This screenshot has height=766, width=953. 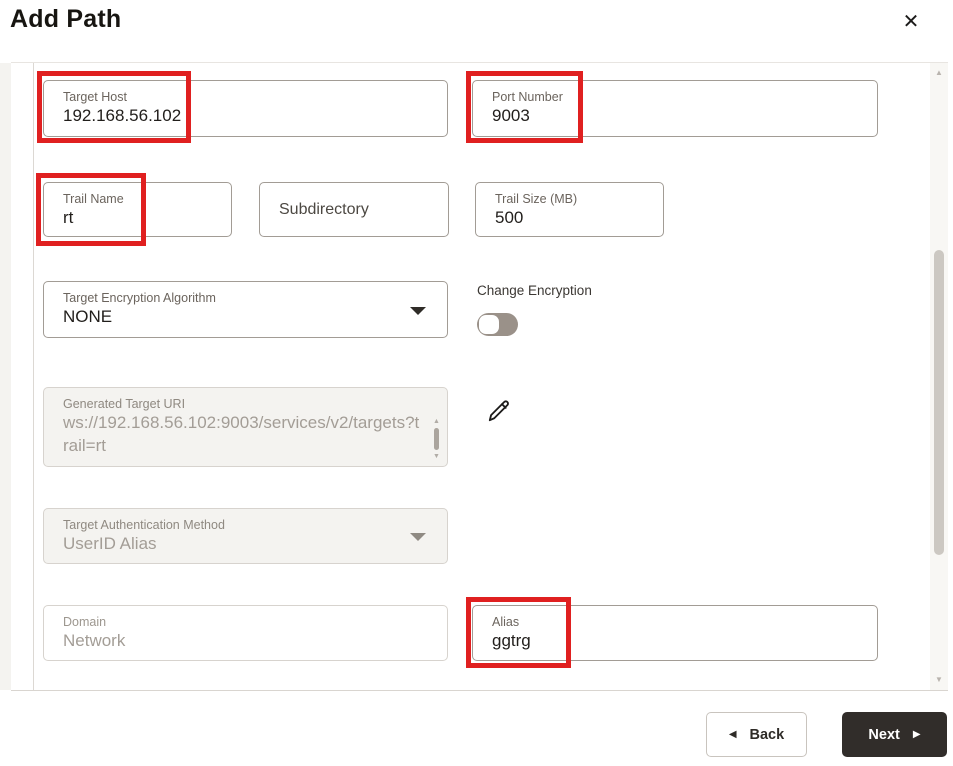 I want to click on uri-inner-scrollbar: ▲ ▼, so click(x=436, y=440).